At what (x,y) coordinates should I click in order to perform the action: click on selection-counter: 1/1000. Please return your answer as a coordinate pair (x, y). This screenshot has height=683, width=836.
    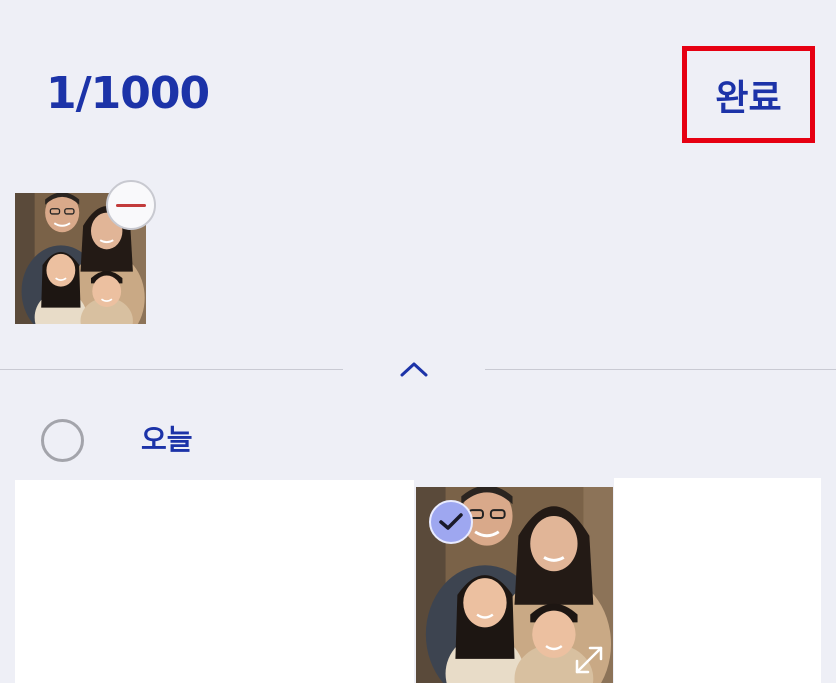
    Looking at the image, I should click on (128, 93).